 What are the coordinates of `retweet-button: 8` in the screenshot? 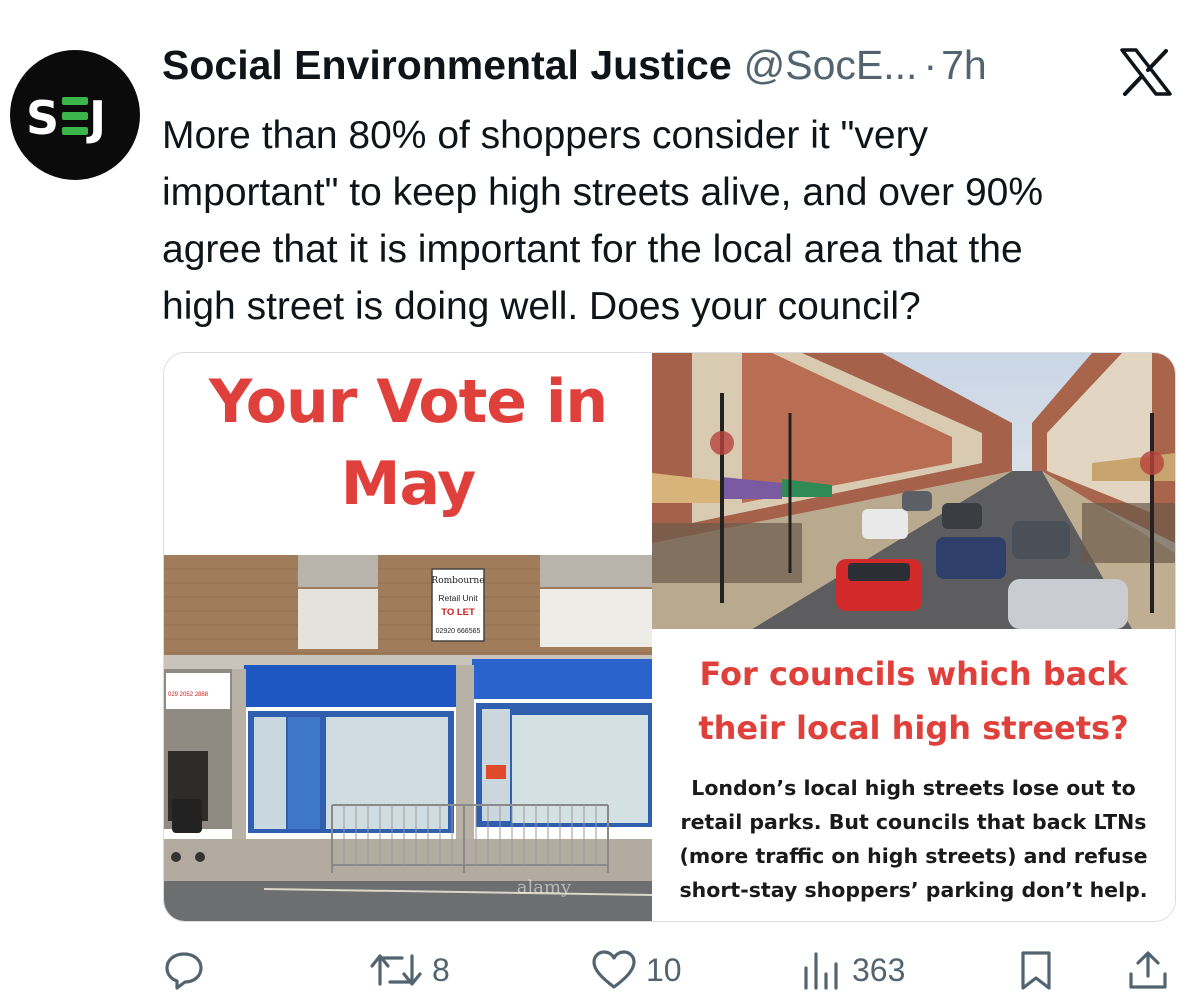 It's located at (409, 970).